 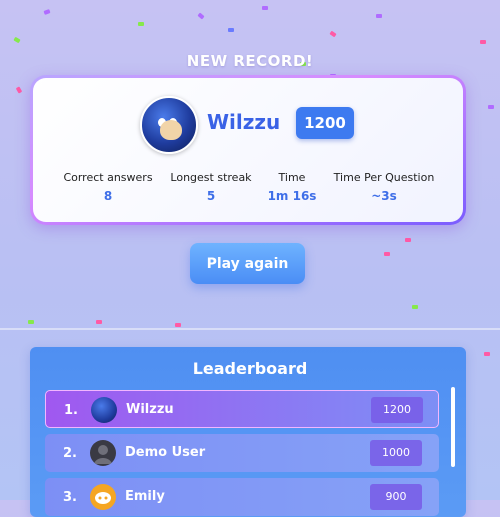 What do you see at coordinates (396, 497) in the screenshot?
I see `points-badge: 900` at bounding box center [396, 497].